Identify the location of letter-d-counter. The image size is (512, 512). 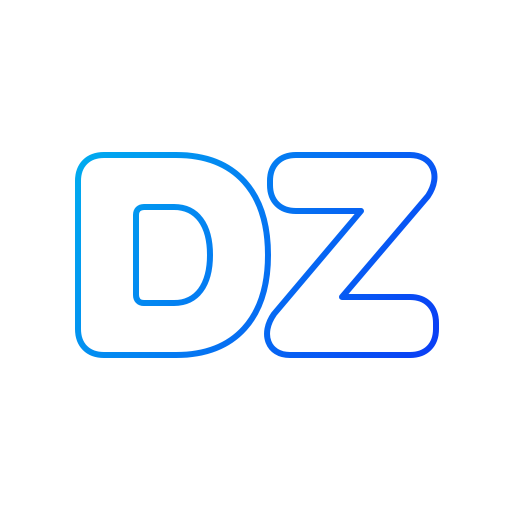
(173, 255).